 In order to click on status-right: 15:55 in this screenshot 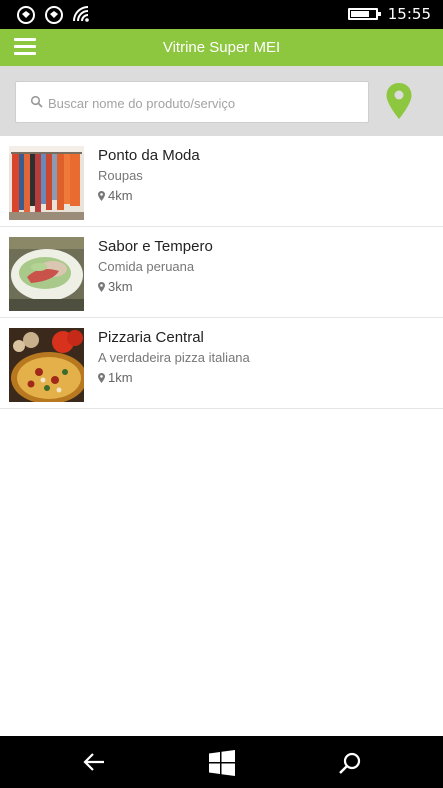, I will do `click(389, 14)`.